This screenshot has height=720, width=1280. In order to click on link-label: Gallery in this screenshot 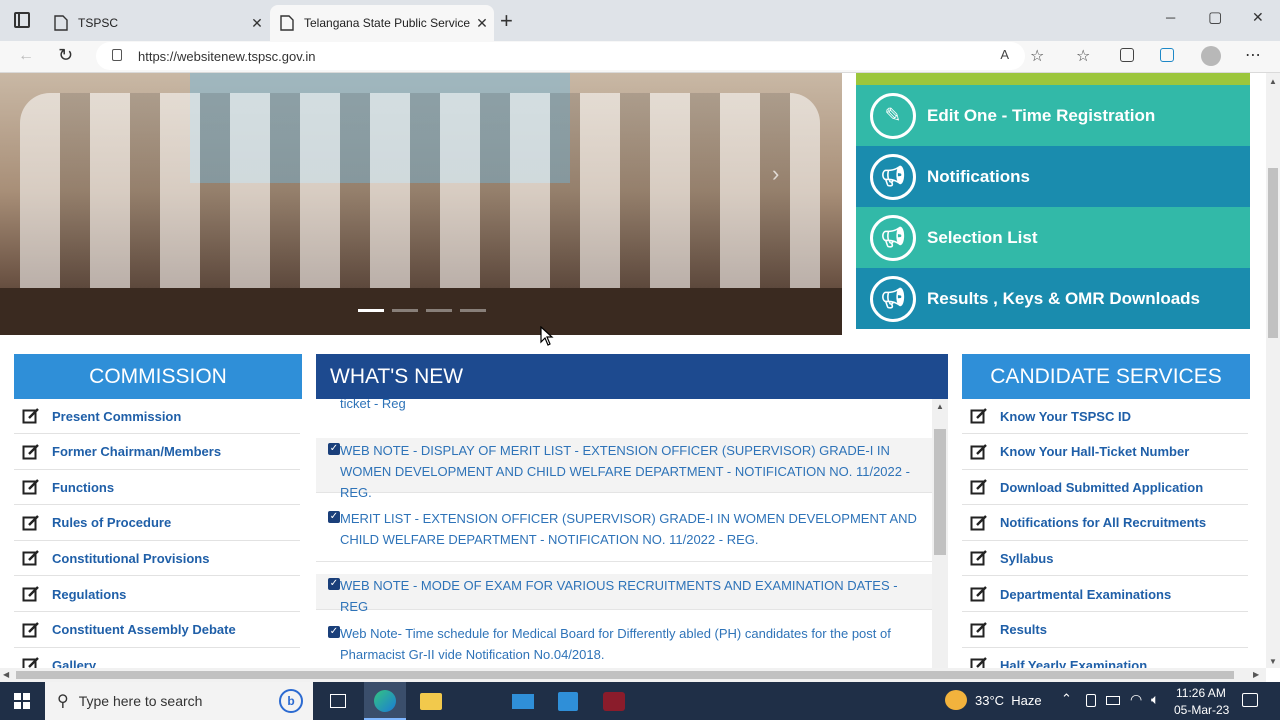, I will do `click(74, 662)`.